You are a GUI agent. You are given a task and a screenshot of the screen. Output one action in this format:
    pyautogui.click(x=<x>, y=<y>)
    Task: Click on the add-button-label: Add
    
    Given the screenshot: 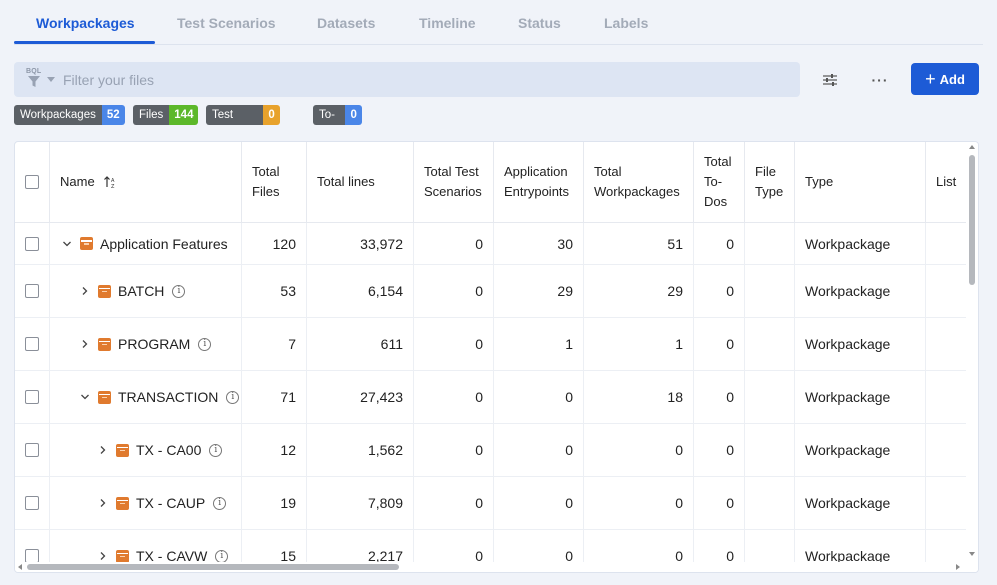 What is the action you would take?
    pyautogui.click(x=952, y=79)
    